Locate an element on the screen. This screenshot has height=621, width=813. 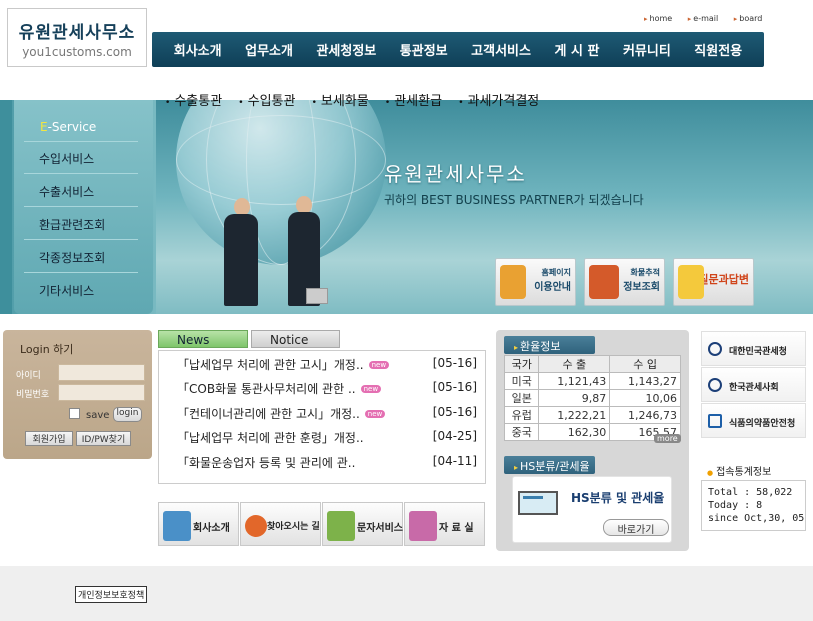
directions-button: 찾아오시는 길 is located at coordinates (280, 524).